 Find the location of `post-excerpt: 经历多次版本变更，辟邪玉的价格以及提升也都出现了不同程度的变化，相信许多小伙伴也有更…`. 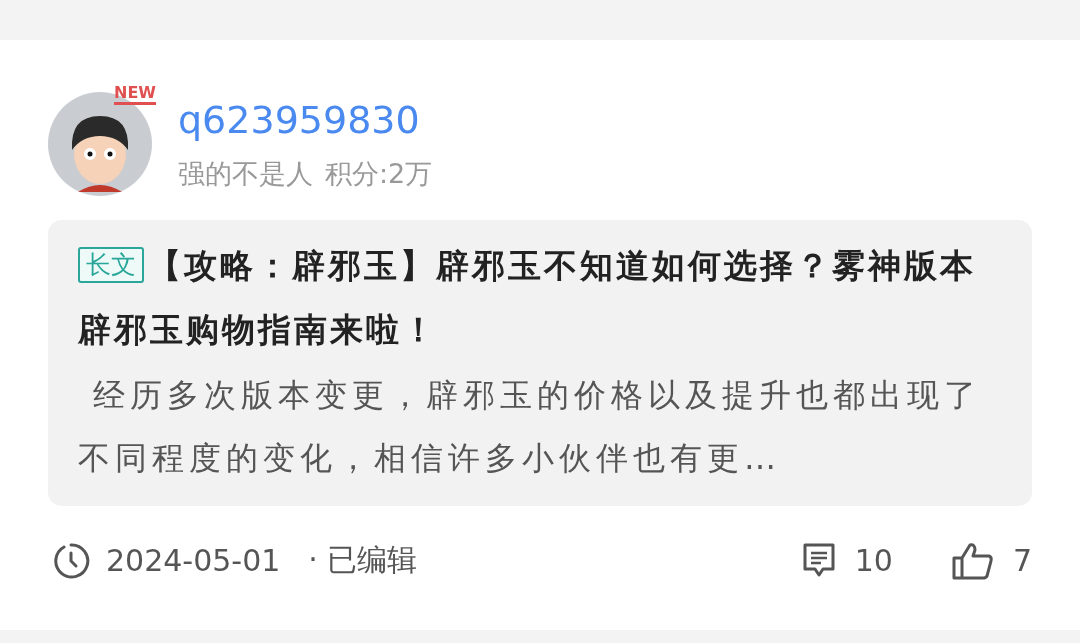

post-excerpt: 经历多次版本变更，辟邪玉的价格以及提升也都出现了不同程度的变化，相信许多小伙伴也有更… is located at coordinates (530, 427).